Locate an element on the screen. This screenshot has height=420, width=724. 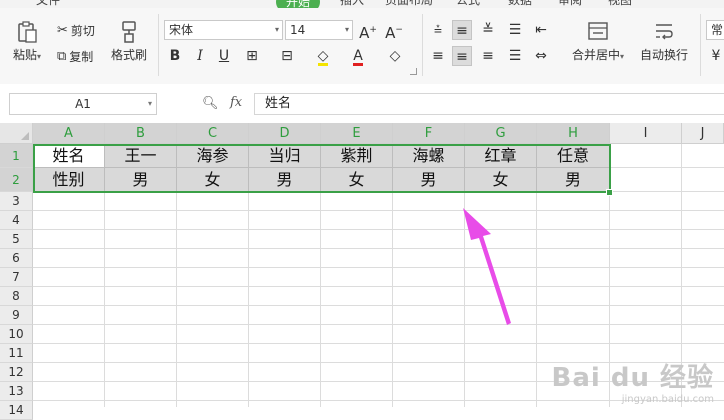
column-header-f: F is located at coordinates (429, 133).